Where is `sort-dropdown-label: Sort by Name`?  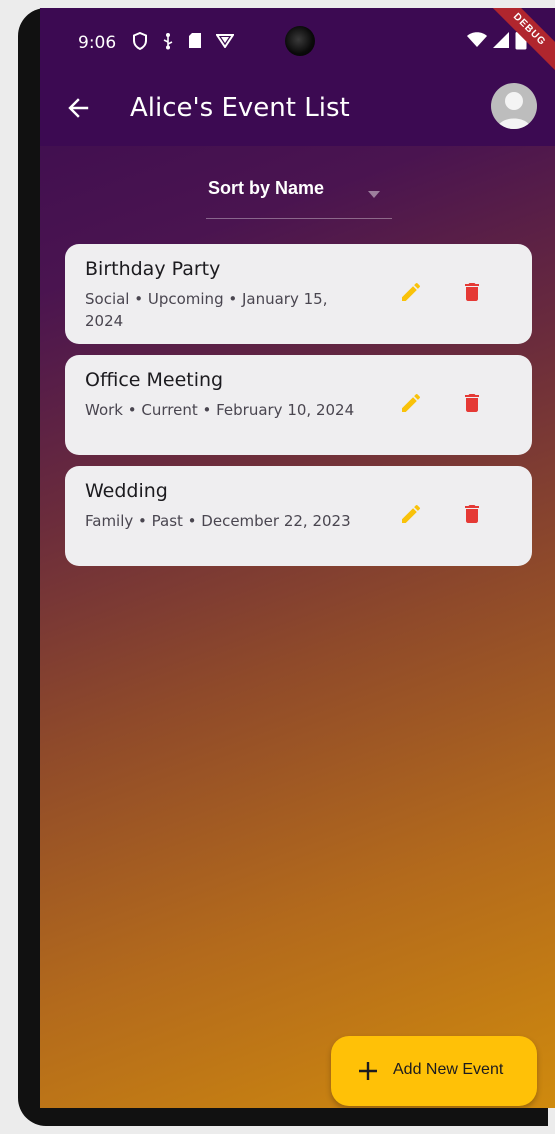 sort-dropdown-label: Sort by Name is located at coordinates (266, 188).